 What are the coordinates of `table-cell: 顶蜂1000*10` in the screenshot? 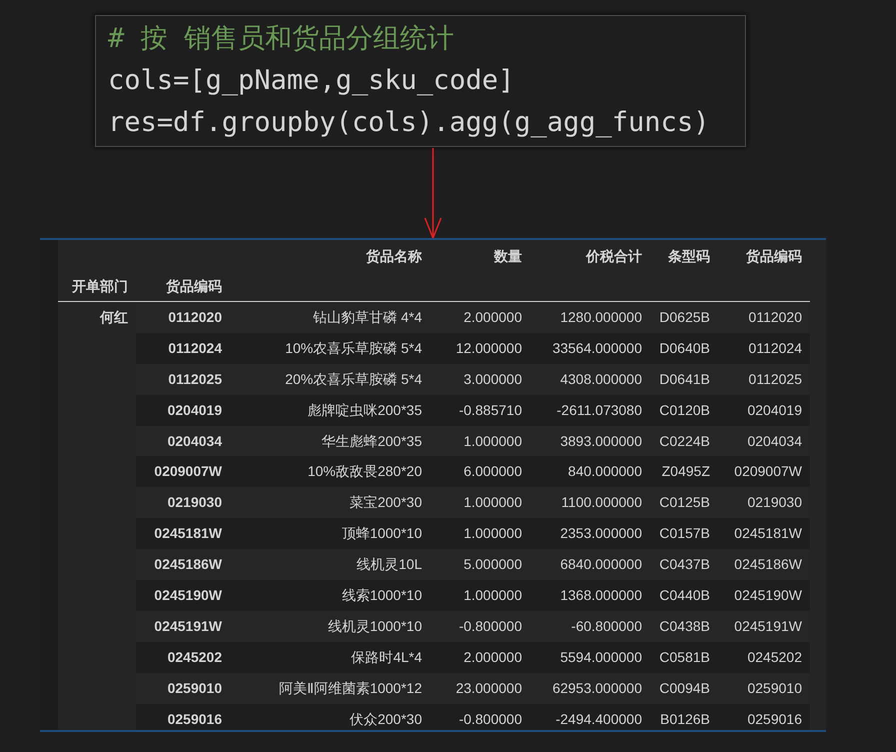 It's located at (382, 533).